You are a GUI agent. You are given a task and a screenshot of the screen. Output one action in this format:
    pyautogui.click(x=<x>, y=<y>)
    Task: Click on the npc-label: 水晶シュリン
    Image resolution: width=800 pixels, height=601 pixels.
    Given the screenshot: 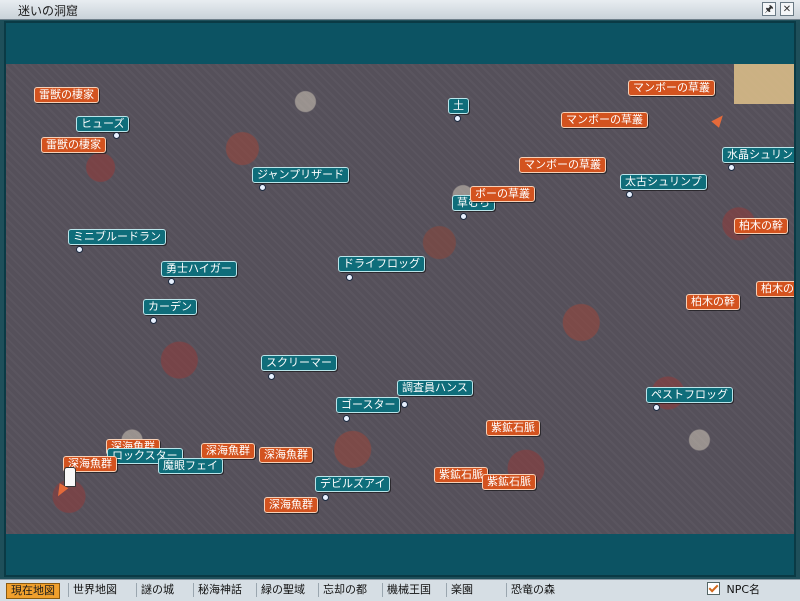 What is the action you would take?
    pyautogui.click(x=758, y=155)
    